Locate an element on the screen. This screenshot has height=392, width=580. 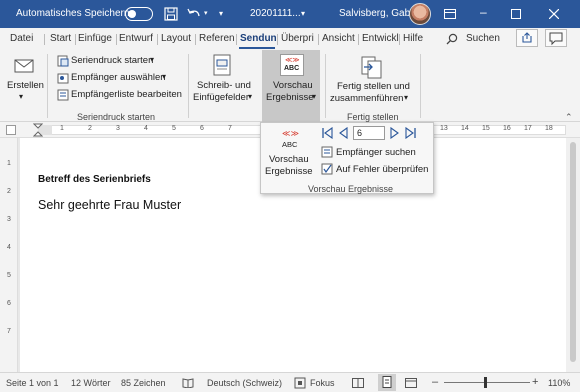
finish-merge-icon is located at coordinates (372, 67).